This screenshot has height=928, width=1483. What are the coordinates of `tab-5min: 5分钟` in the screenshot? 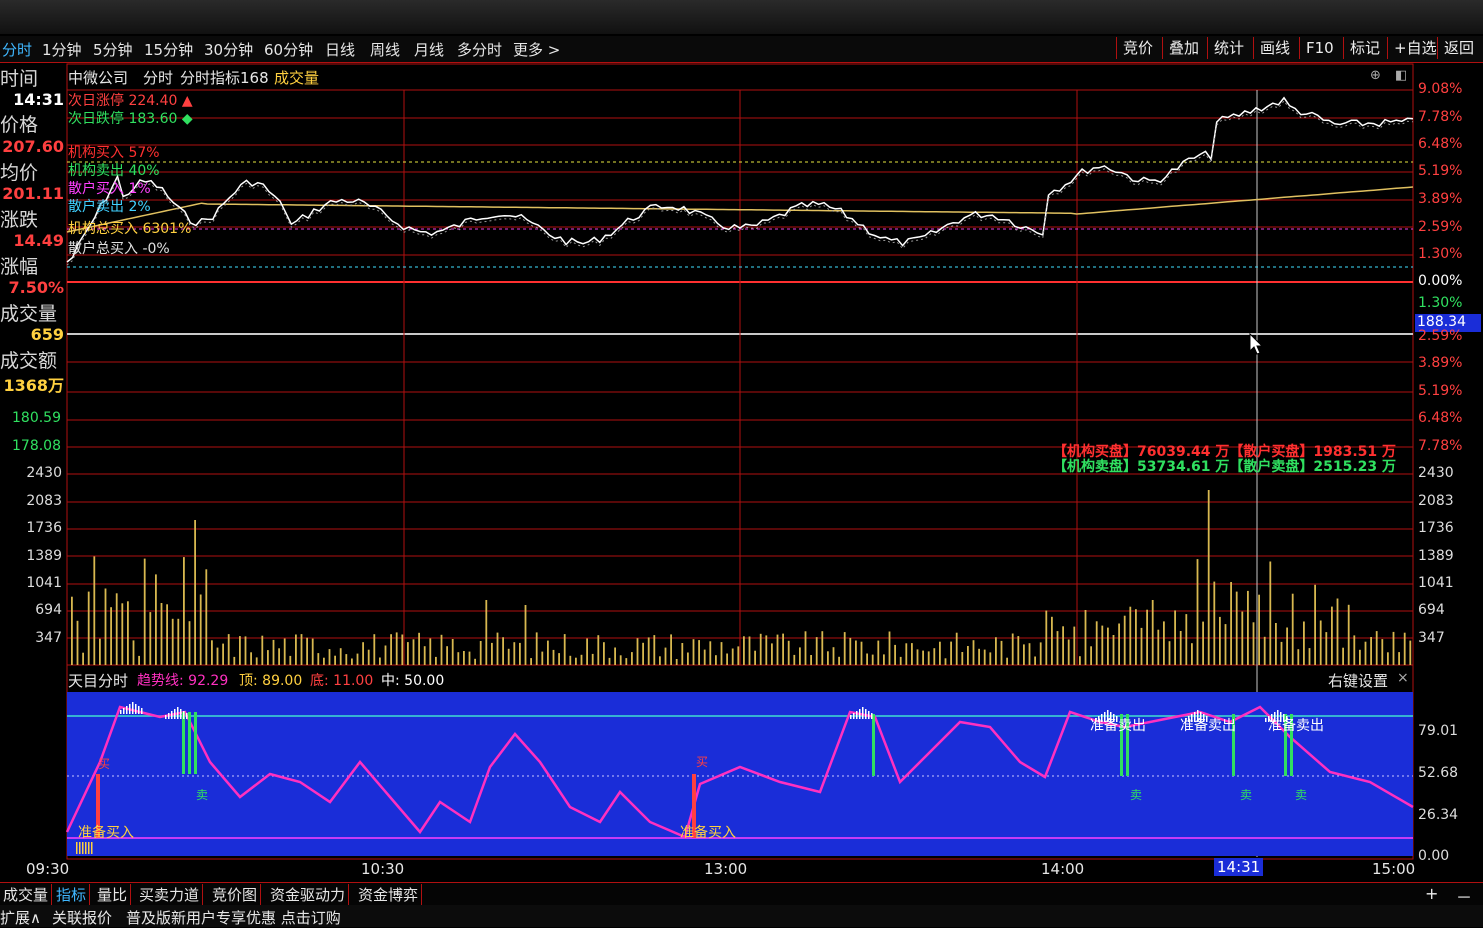 It's located at (113, 49).